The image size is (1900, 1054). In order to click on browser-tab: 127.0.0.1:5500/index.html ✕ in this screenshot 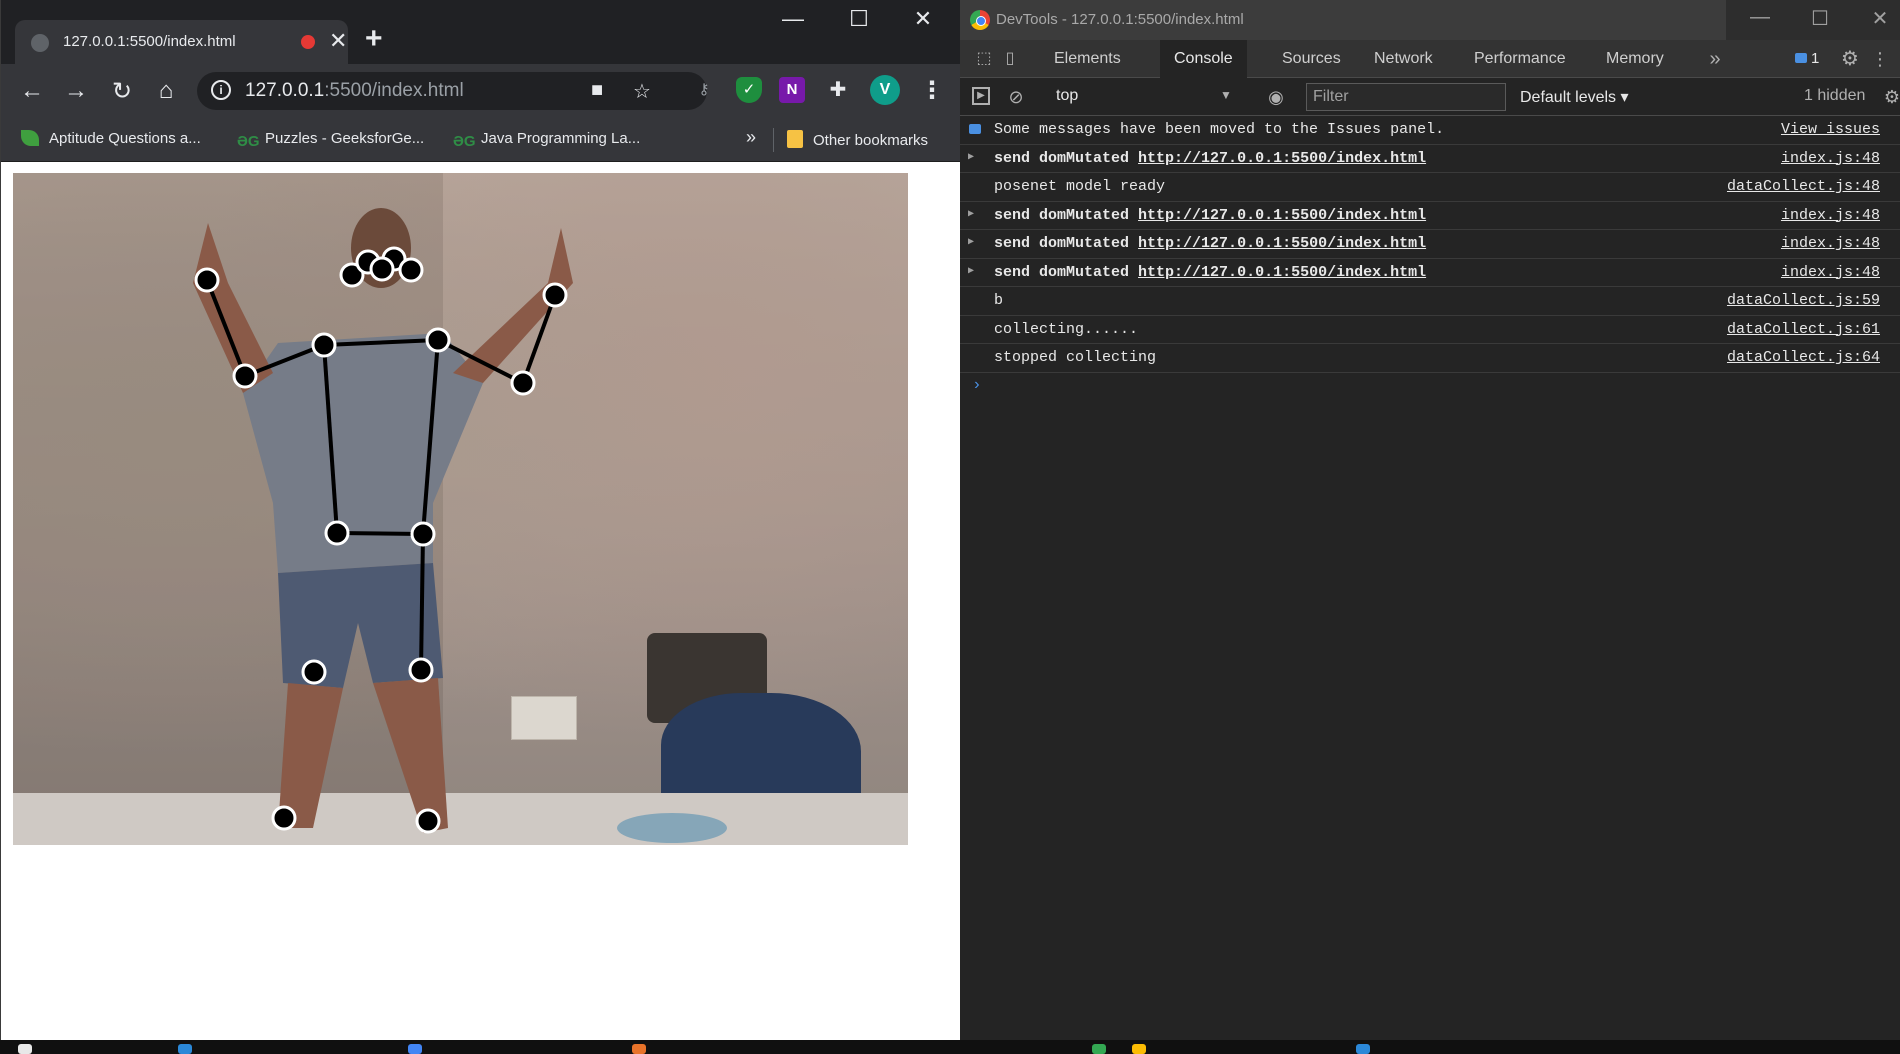, I will do `click(181, 42)`.